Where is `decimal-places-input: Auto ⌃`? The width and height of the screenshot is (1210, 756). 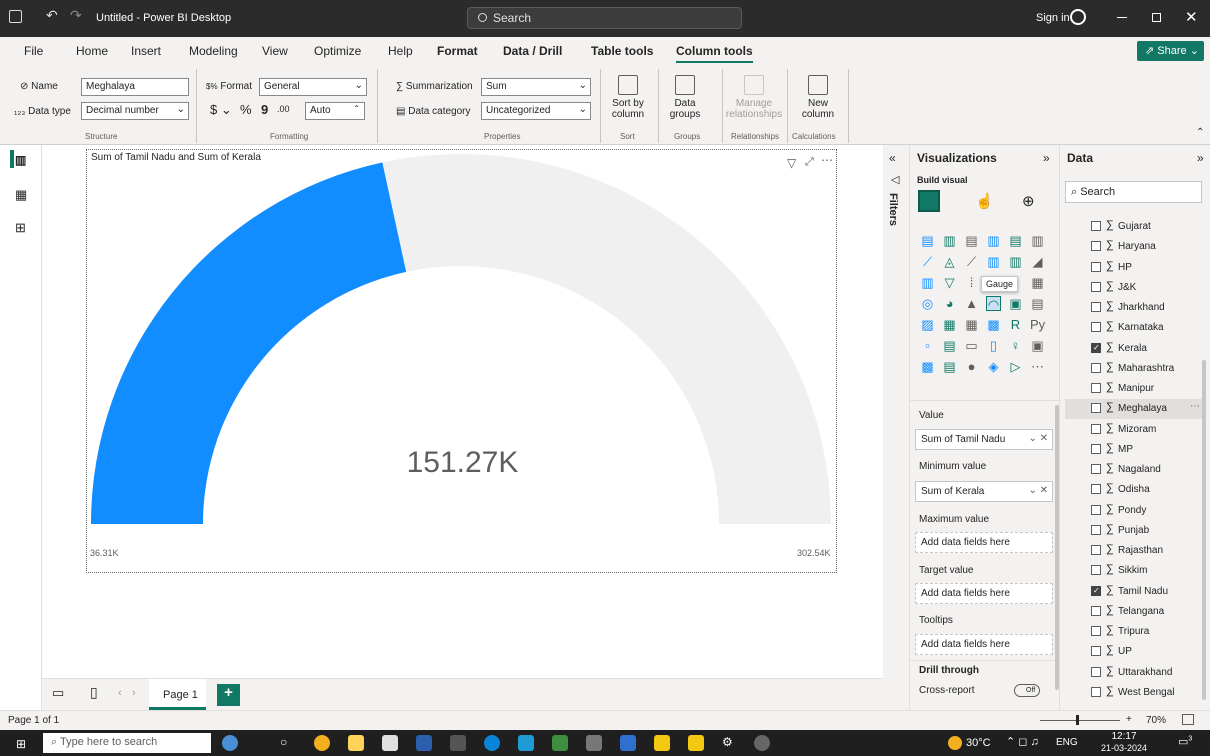
decimal-places-input: Auto ⌃ is located at coordinates (335, 111).